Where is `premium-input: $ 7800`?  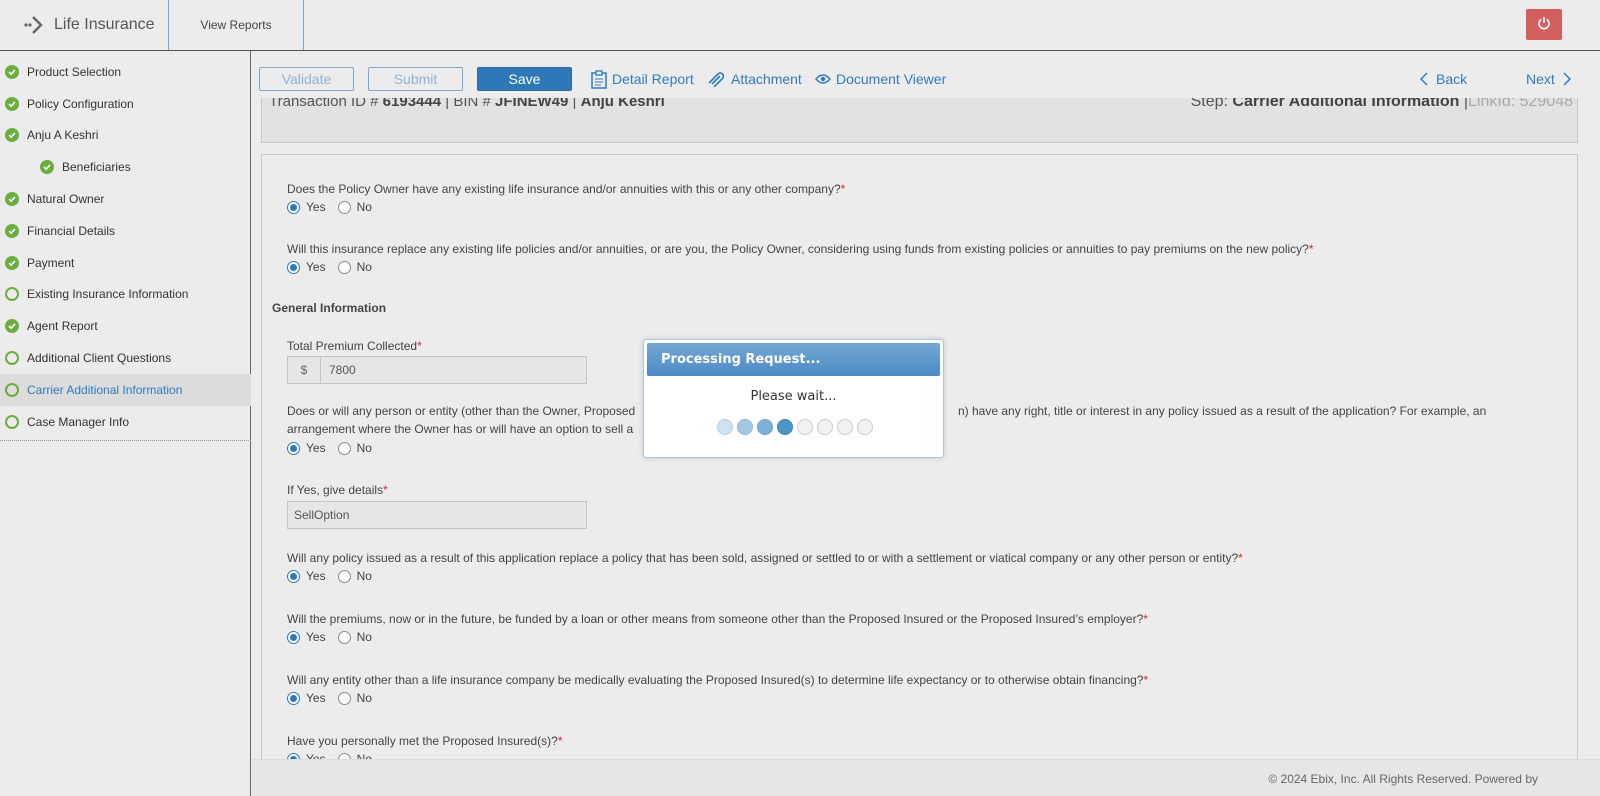 premium-input: $ 7800 is located at coordinates (437, 370).